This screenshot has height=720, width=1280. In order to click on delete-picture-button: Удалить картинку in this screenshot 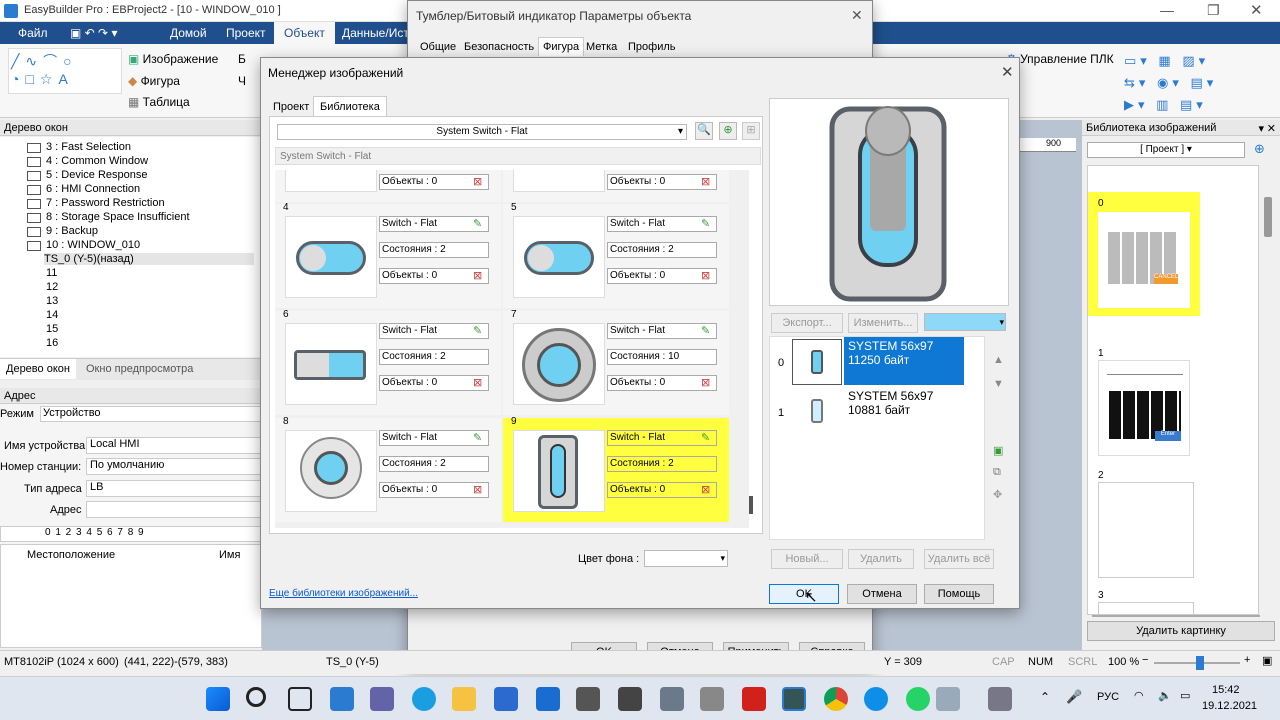, I will do `click(1181, 631)`.